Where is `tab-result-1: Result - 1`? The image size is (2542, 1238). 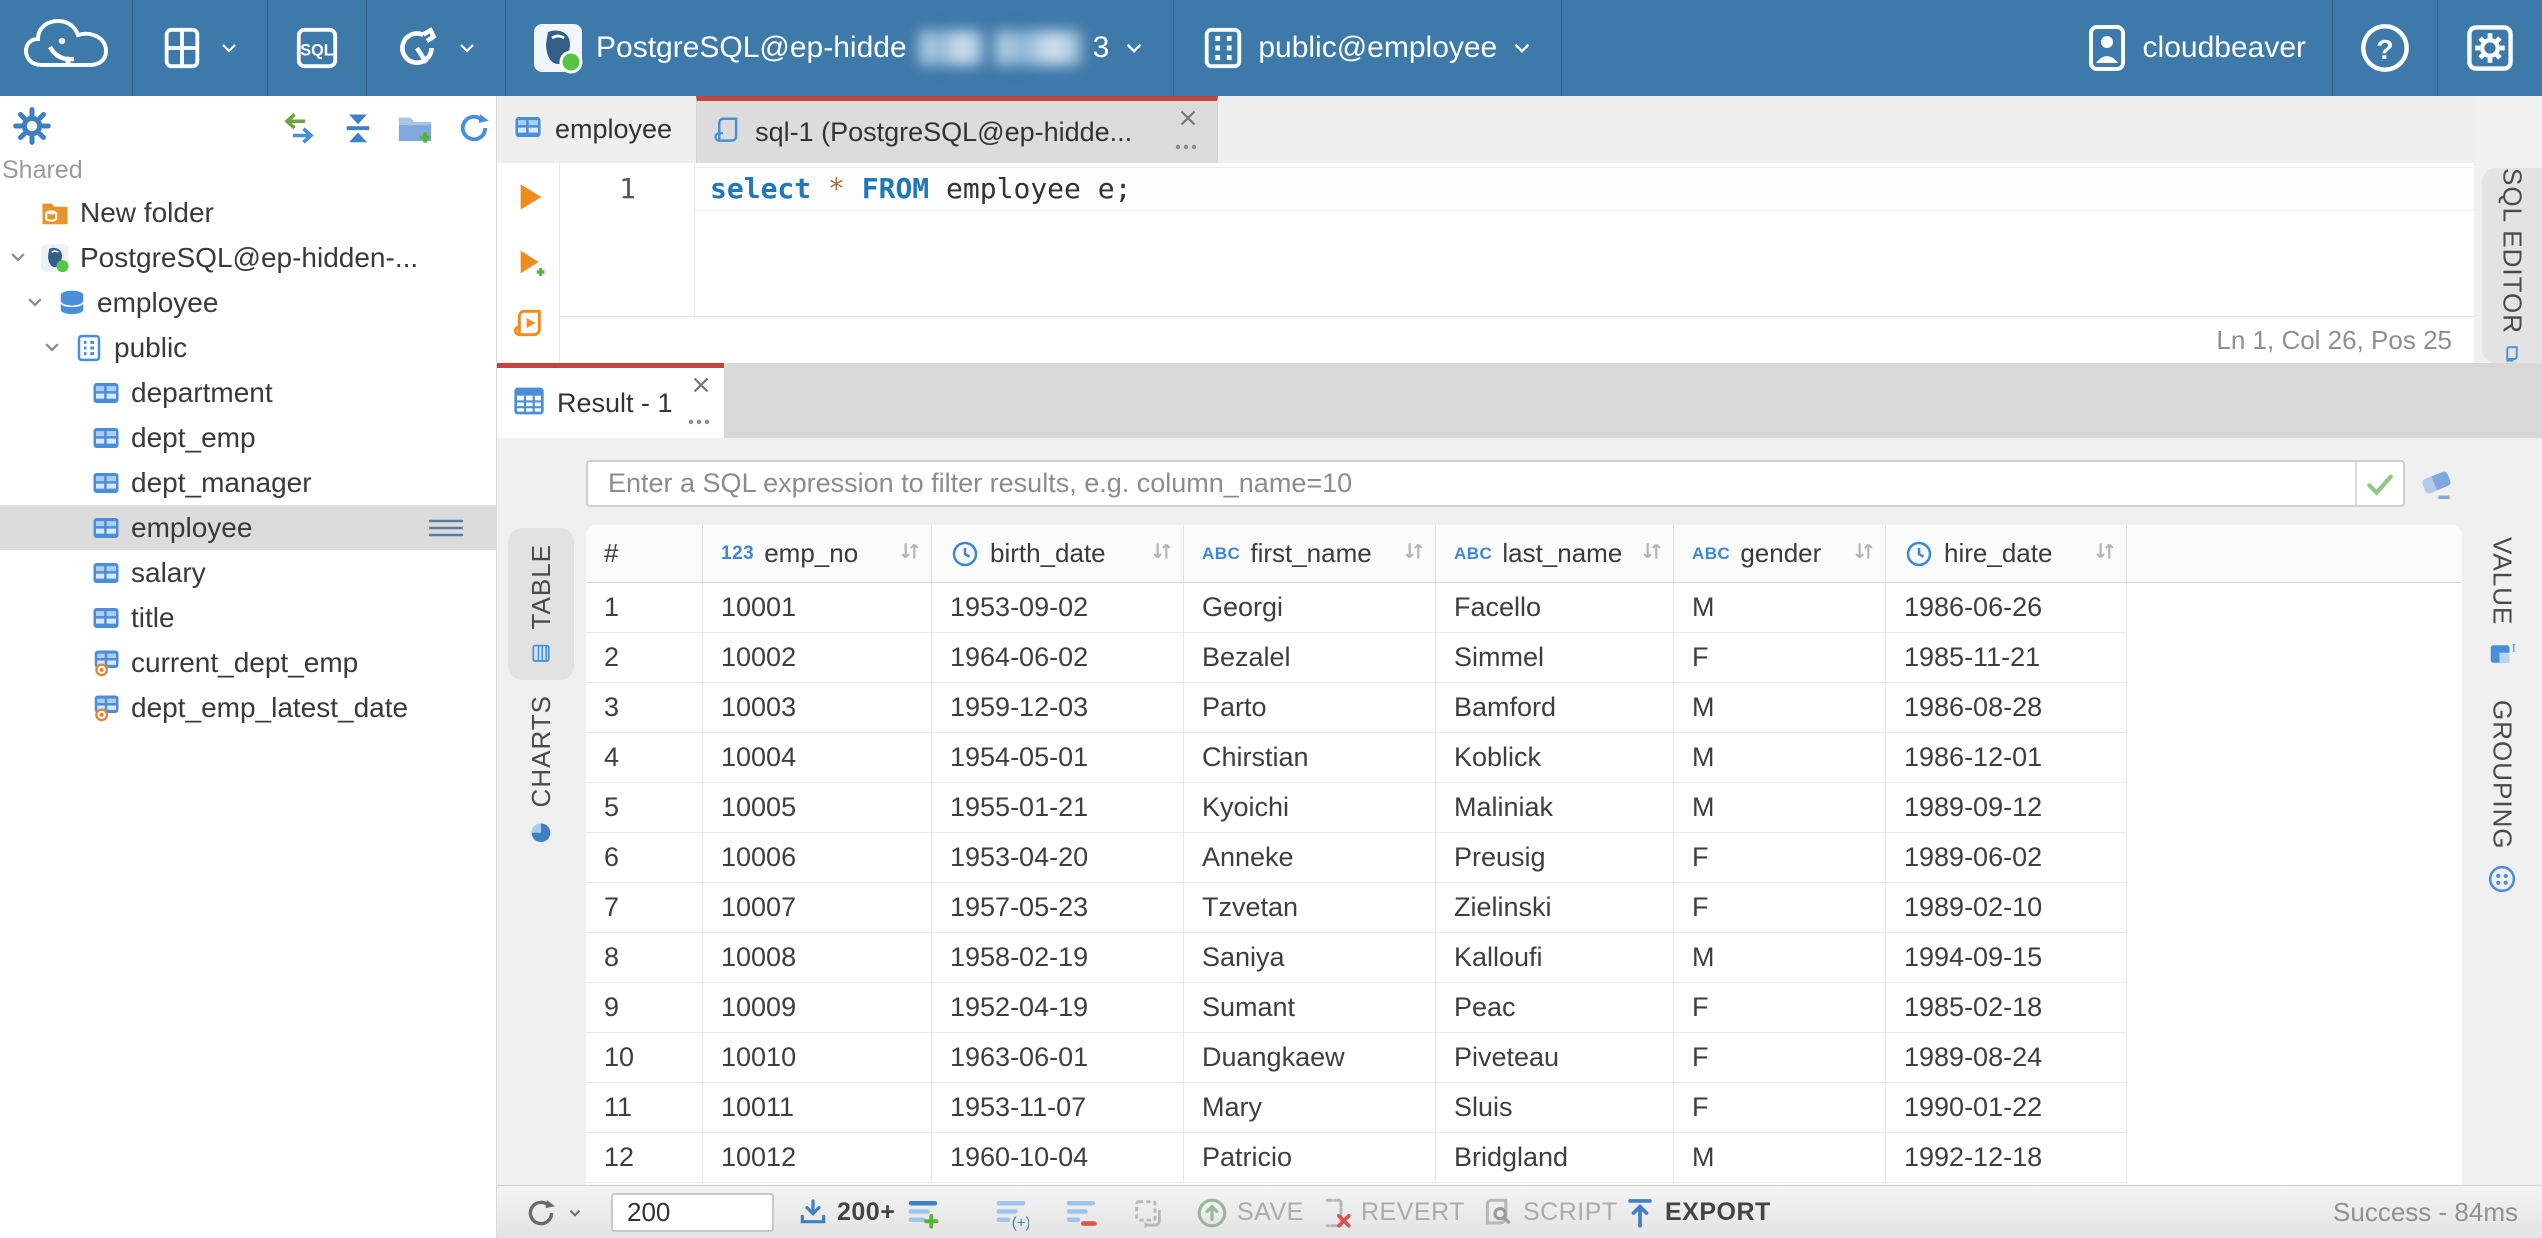 tab-result-1: Result - 1 is located at coordinates (610, 400).